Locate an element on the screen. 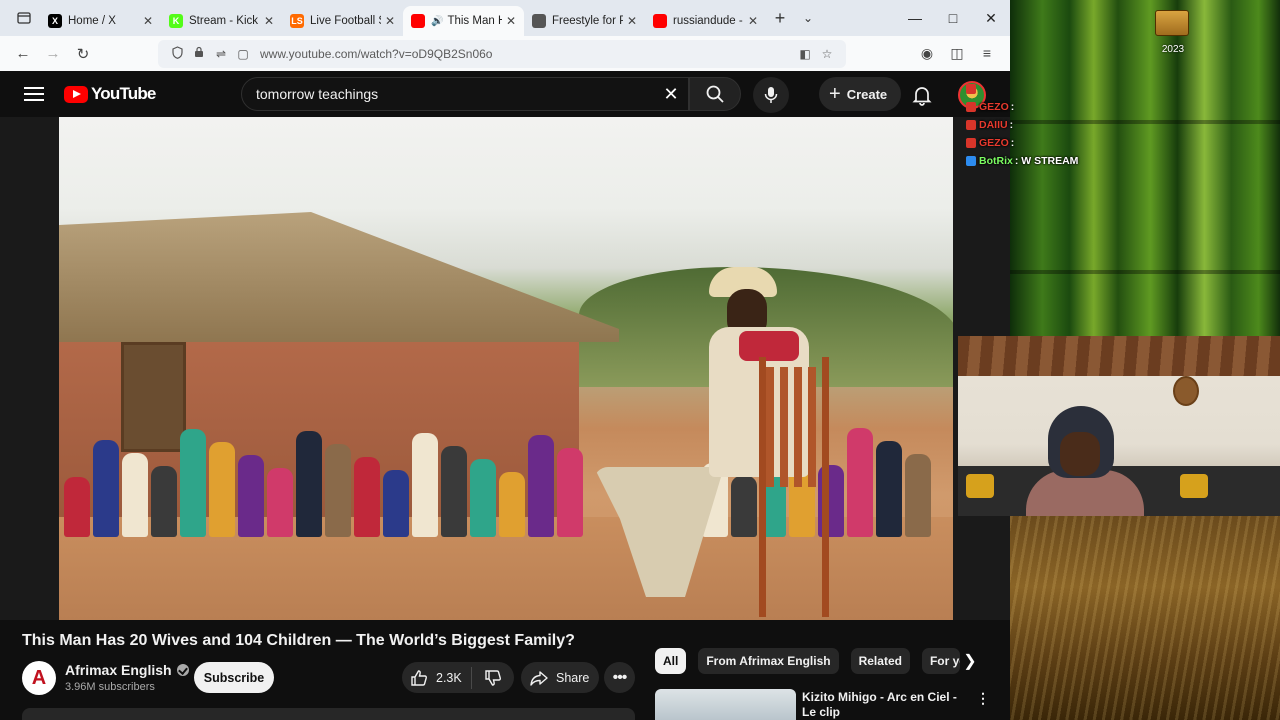 This screenshot has width=1280, height=720. share-arrow-icon is located at coordinates (539, 678).